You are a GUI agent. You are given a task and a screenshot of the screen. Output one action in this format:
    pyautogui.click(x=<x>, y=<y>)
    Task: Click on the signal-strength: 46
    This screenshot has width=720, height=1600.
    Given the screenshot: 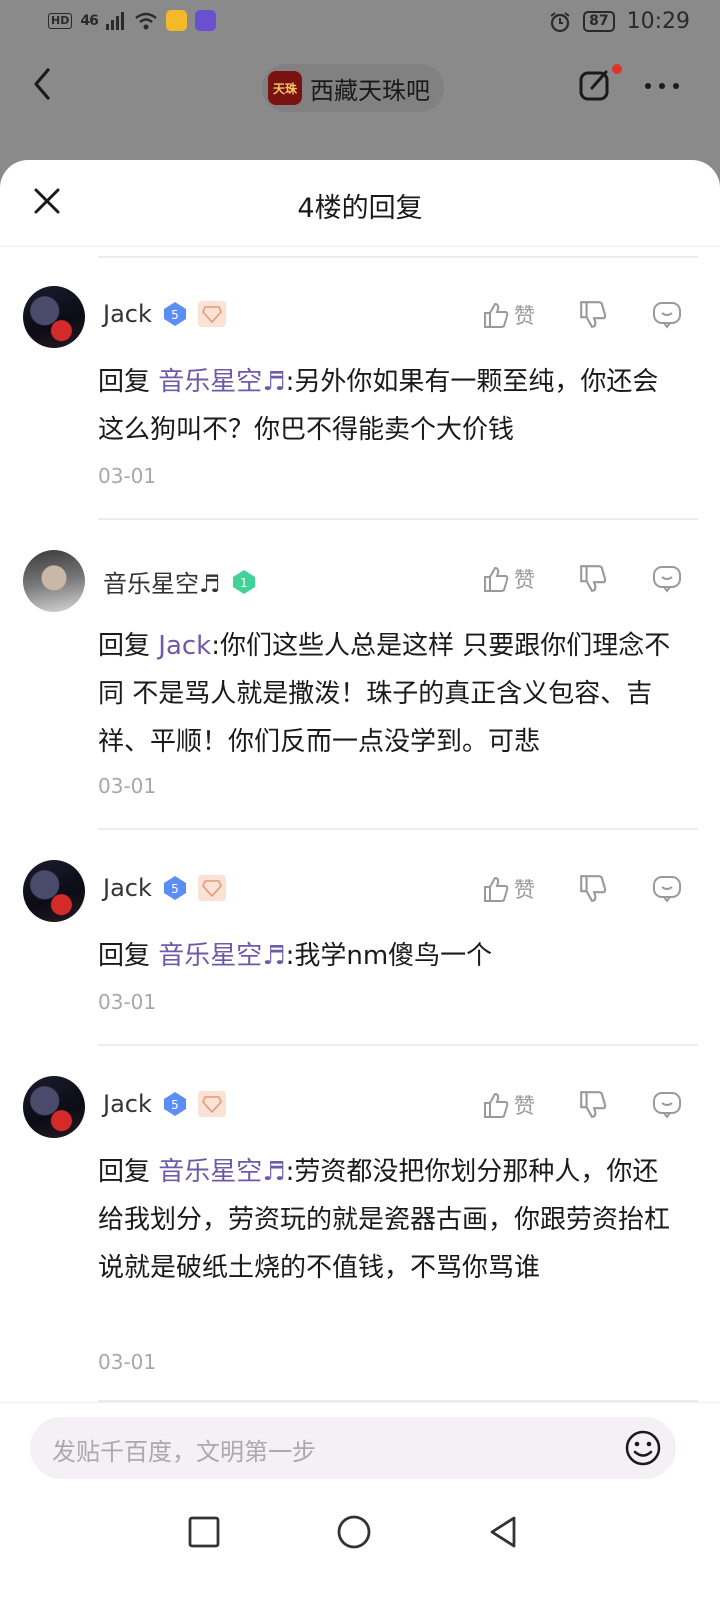 What is the action you would take?
    pyautogui.click(x=89, y=20)
    